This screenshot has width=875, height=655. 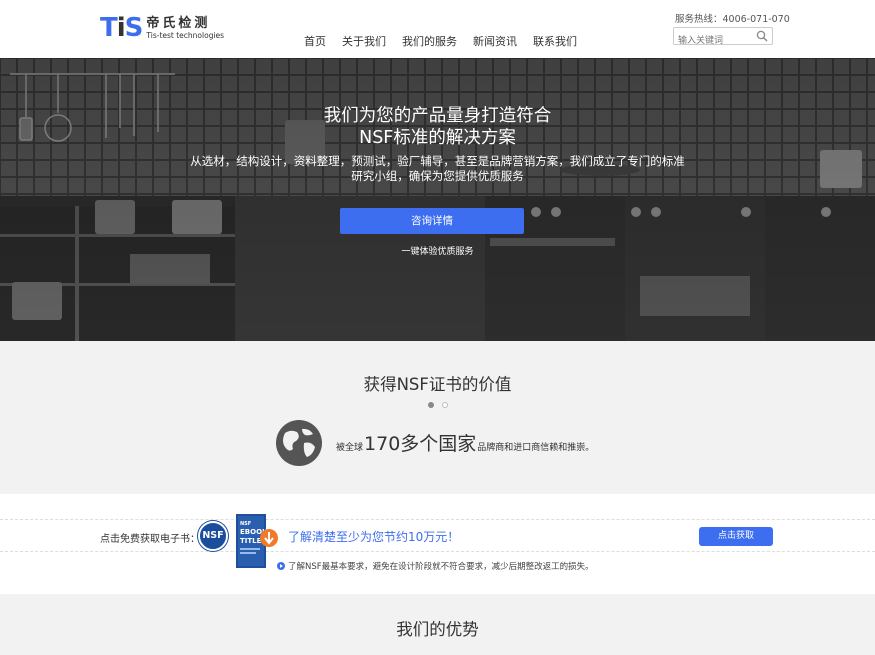 What do you see at coordinates (364, 41) in the screenshot?
I see `nav-about: 关于我们` at bounding box center [364, 41].